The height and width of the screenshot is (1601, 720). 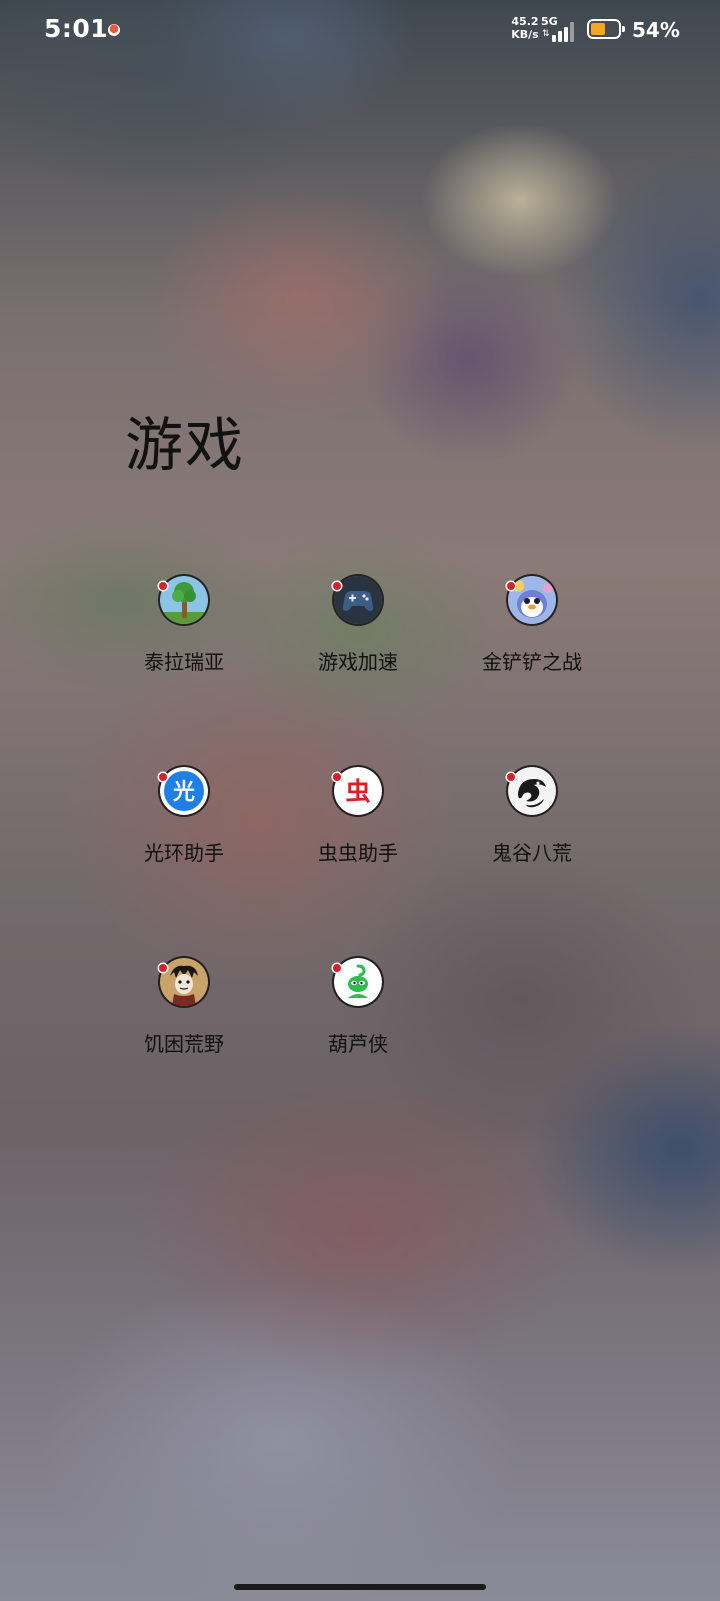 What do you see at coordinates (532, 662) in the screenshot?
I see `app-label: 金铲铲之战` at bounding box center [532, 662].